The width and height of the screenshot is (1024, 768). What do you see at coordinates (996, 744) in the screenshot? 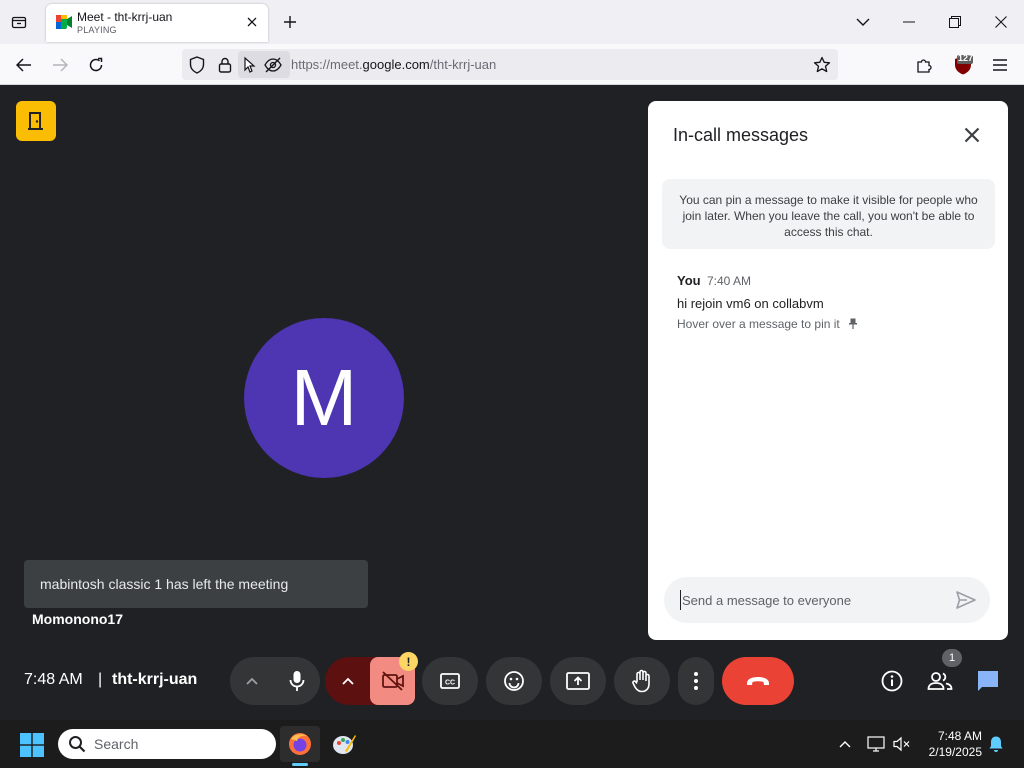
I see `notification-bell-icon` at bounding box center [996, 744].